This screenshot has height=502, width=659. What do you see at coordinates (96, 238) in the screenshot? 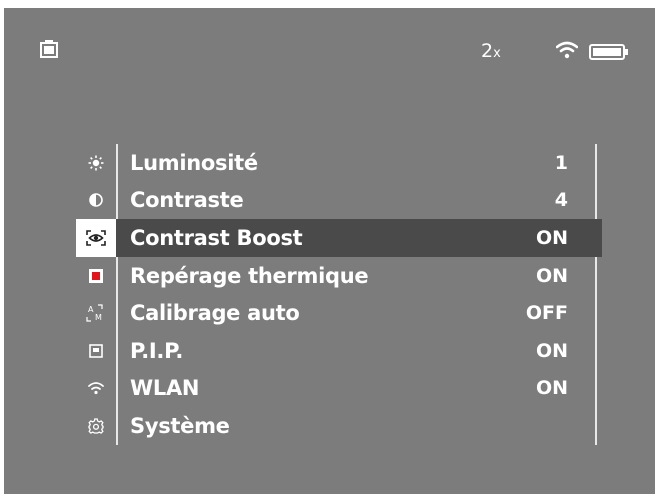
I see `contrast-boost-eye-icon` at bounding box center [96, 238].